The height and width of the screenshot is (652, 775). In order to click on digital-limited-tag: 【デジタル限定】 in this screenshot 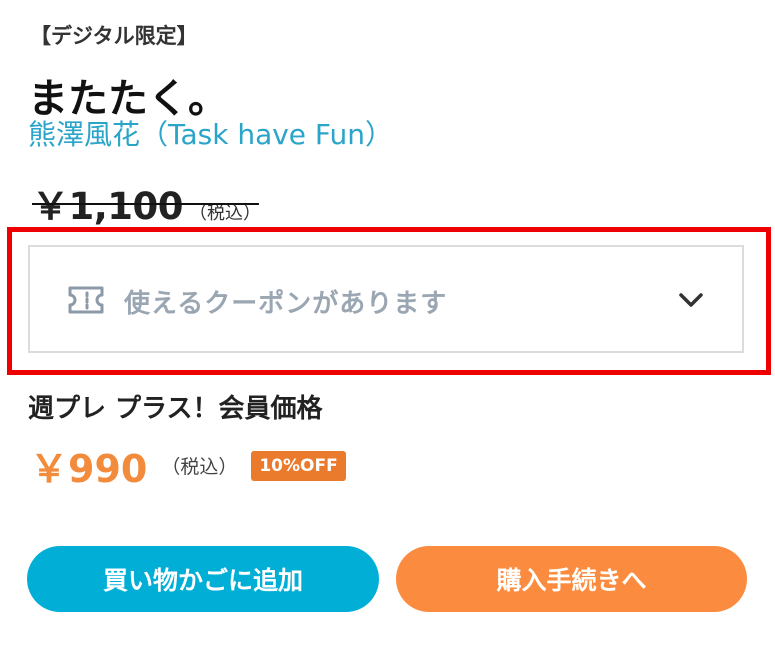, I will do `click(114, 36)`.